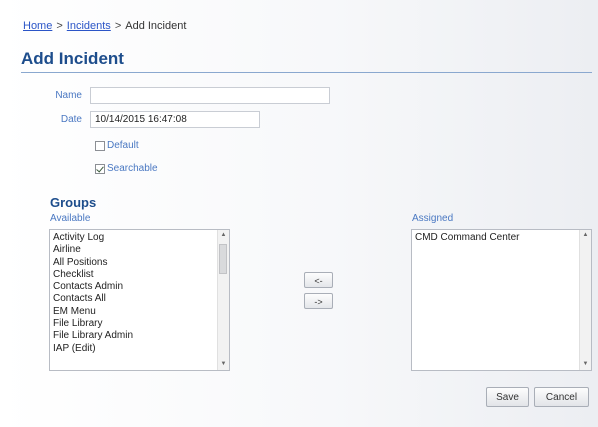 The height and width of the screenshot is (427, 598). What do you see at coordinates (100, 168) in the screenshot?
I see `searchable-checkbox` at bounding box center [100, 168].